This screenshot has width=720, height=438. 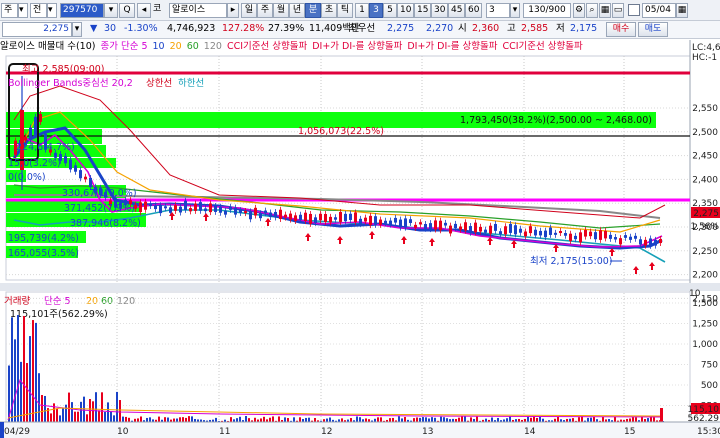 What do you see at coordinates (709, 386) in the screenshot?
I see `volume-tick-label: 500` at bounding box center [709, 386].